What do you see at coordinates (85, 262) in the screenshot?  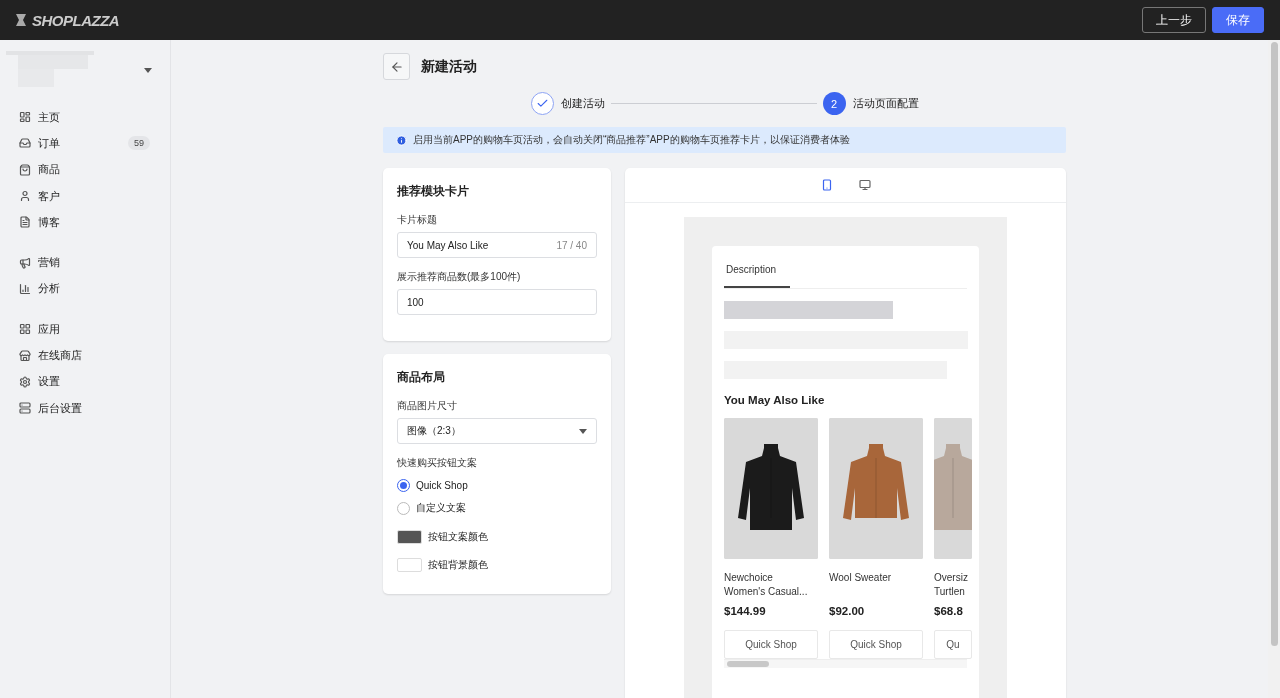 I see `nav-item: 营销` at bounding box center [85, 262].